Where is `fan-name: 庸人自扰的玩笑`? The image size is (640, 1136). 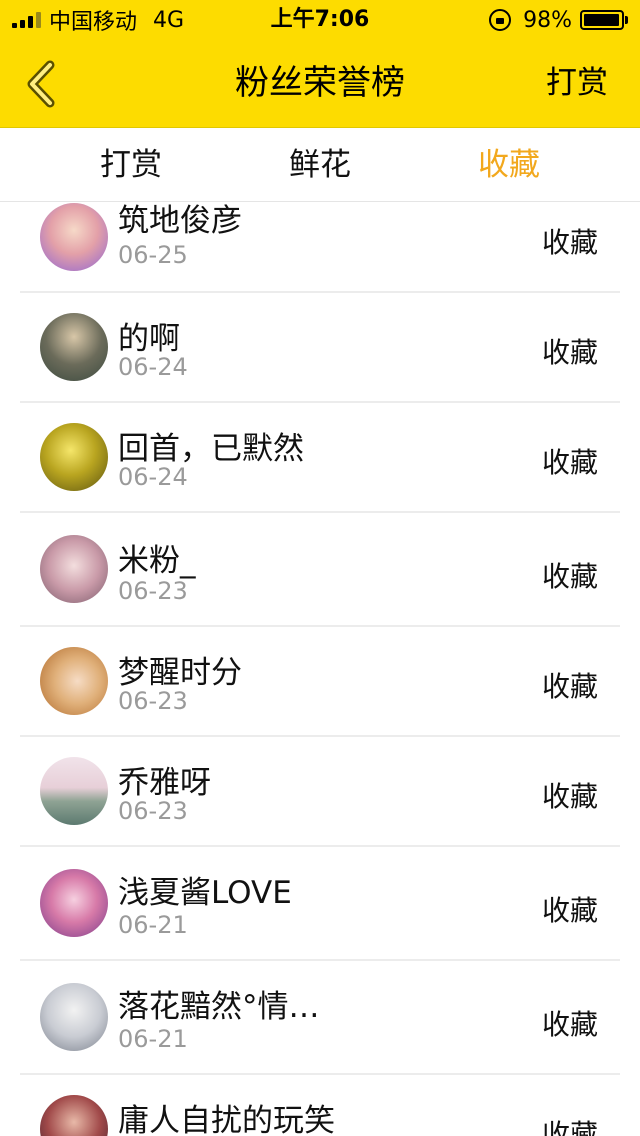 fan-name: 庸人自扰的玩笑 is located at coordinates (226, 1119).